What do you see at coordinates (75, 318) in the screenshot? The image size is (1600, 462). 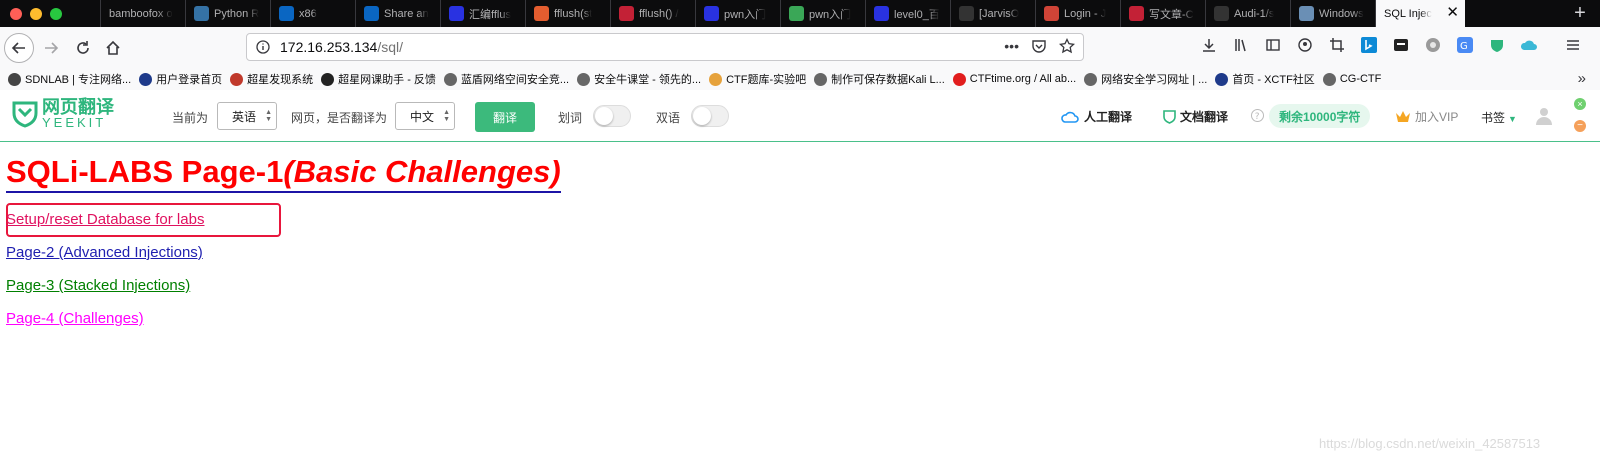 I see `page-4-link: Page-4 (Challenges)` at bounding box center [75, 318].